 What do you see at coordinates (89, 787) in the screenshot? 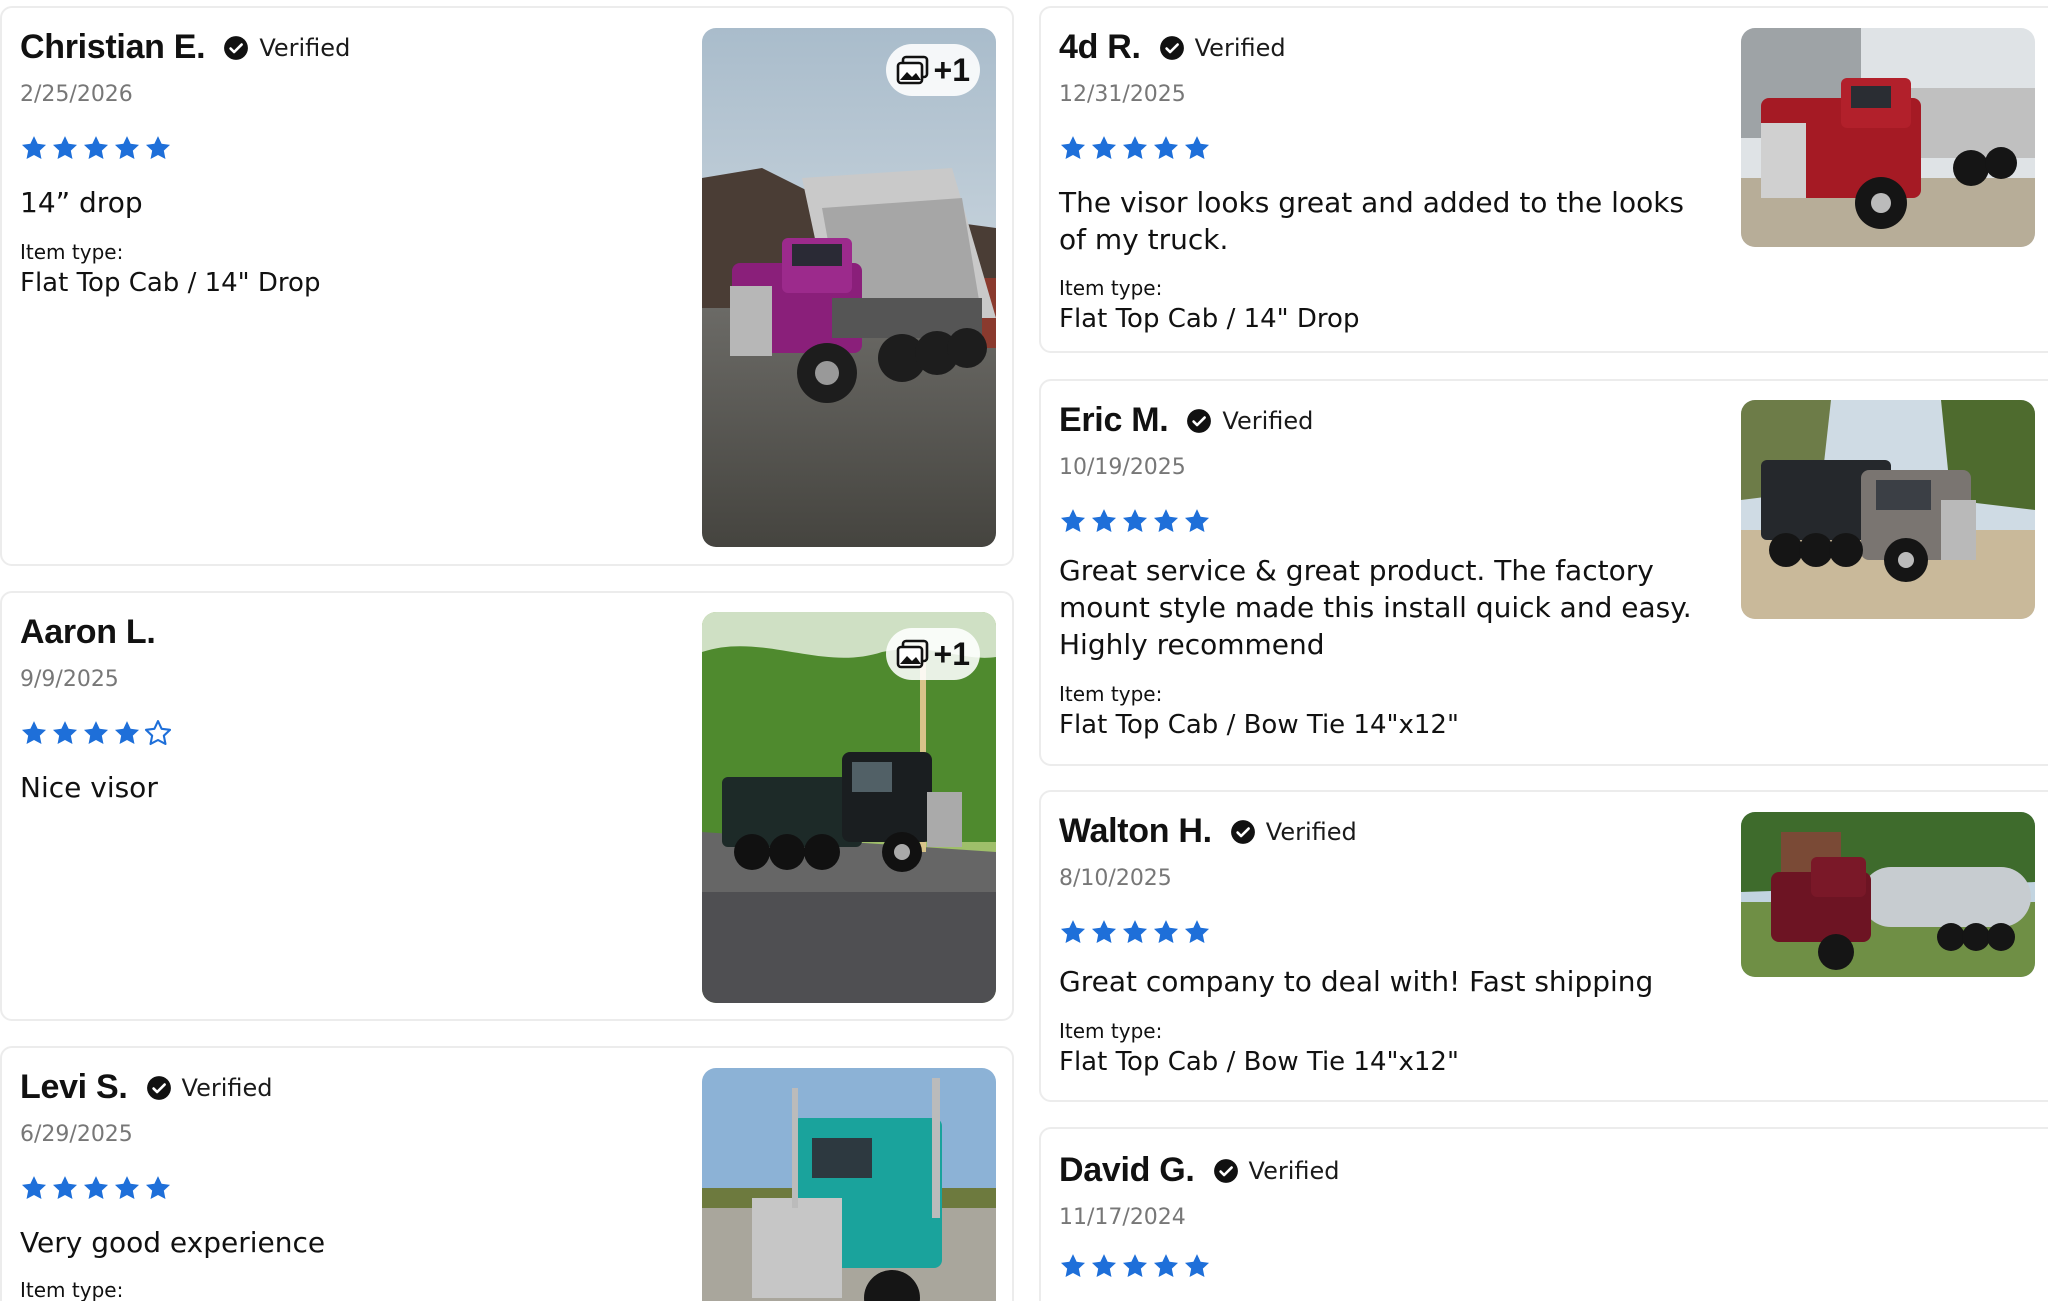
I see `review-title: Nice visor` at bounding box center [89, 787].